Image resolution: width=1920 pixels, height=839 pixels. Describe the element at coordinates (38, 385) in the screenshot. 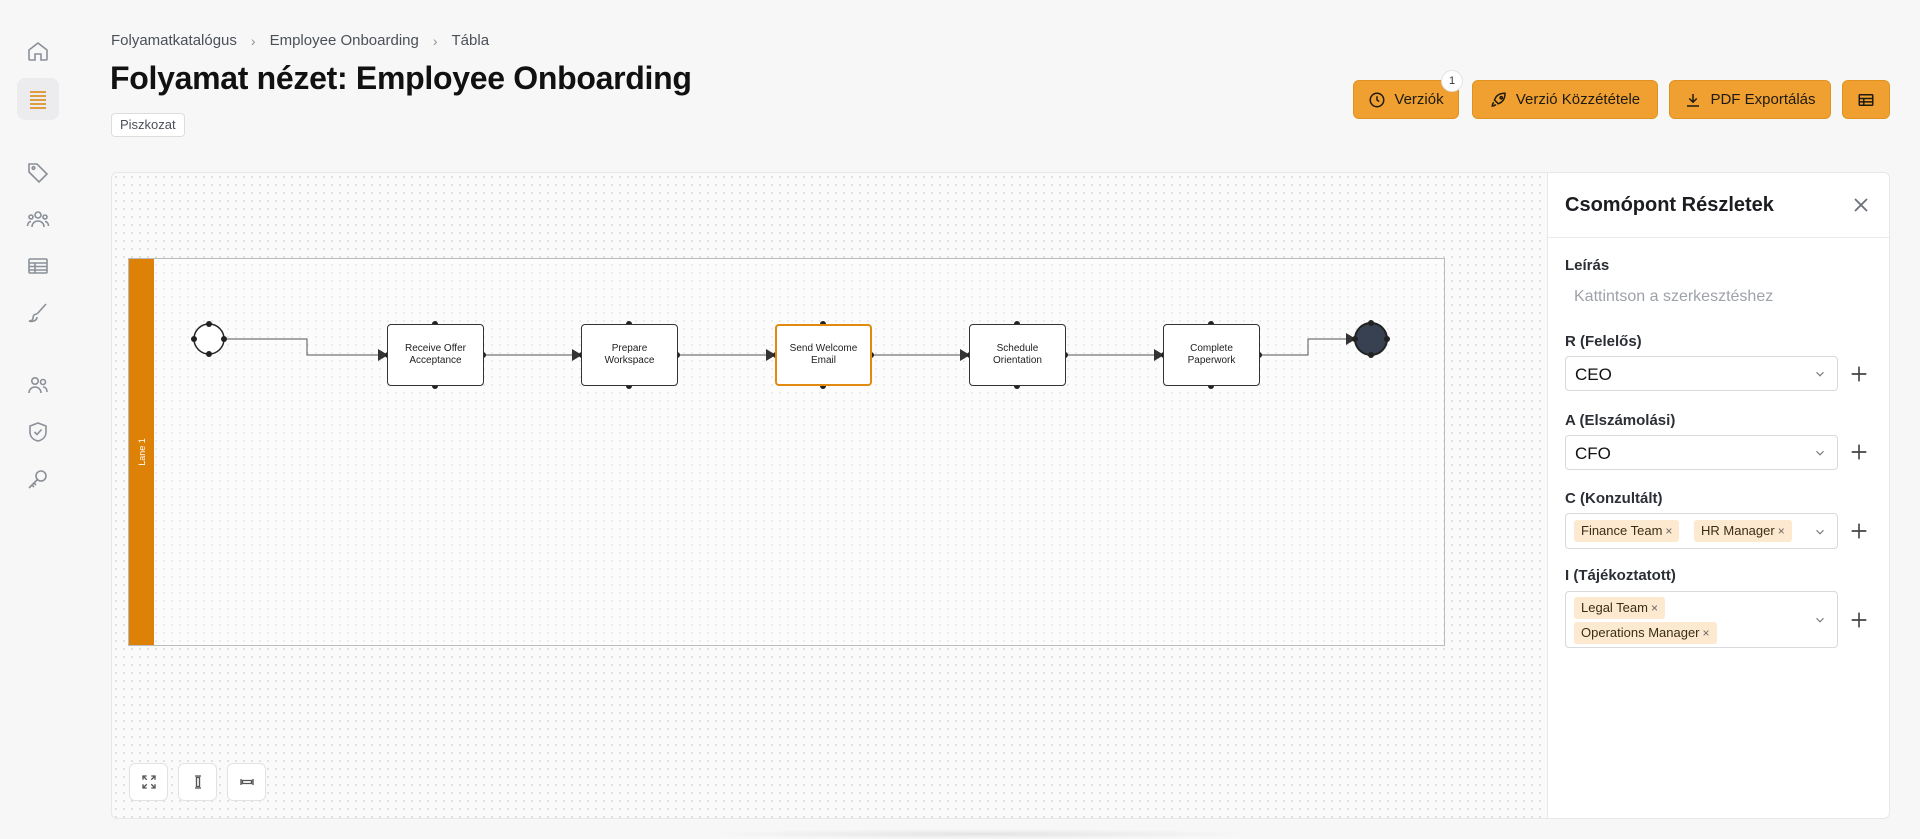

I see `users-icon` at that location.